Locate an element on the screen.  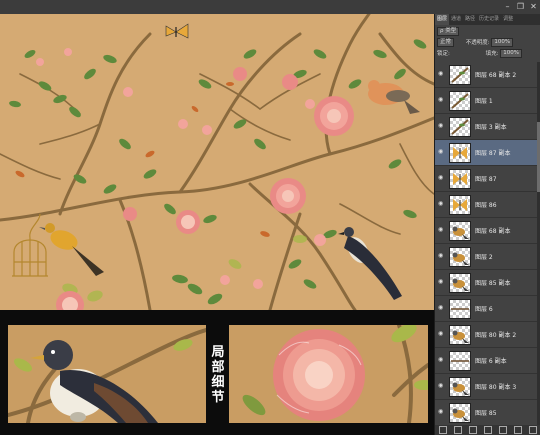
layer-row: ◉ 图层 80 副本 2 is located at coordinates (487, 335).